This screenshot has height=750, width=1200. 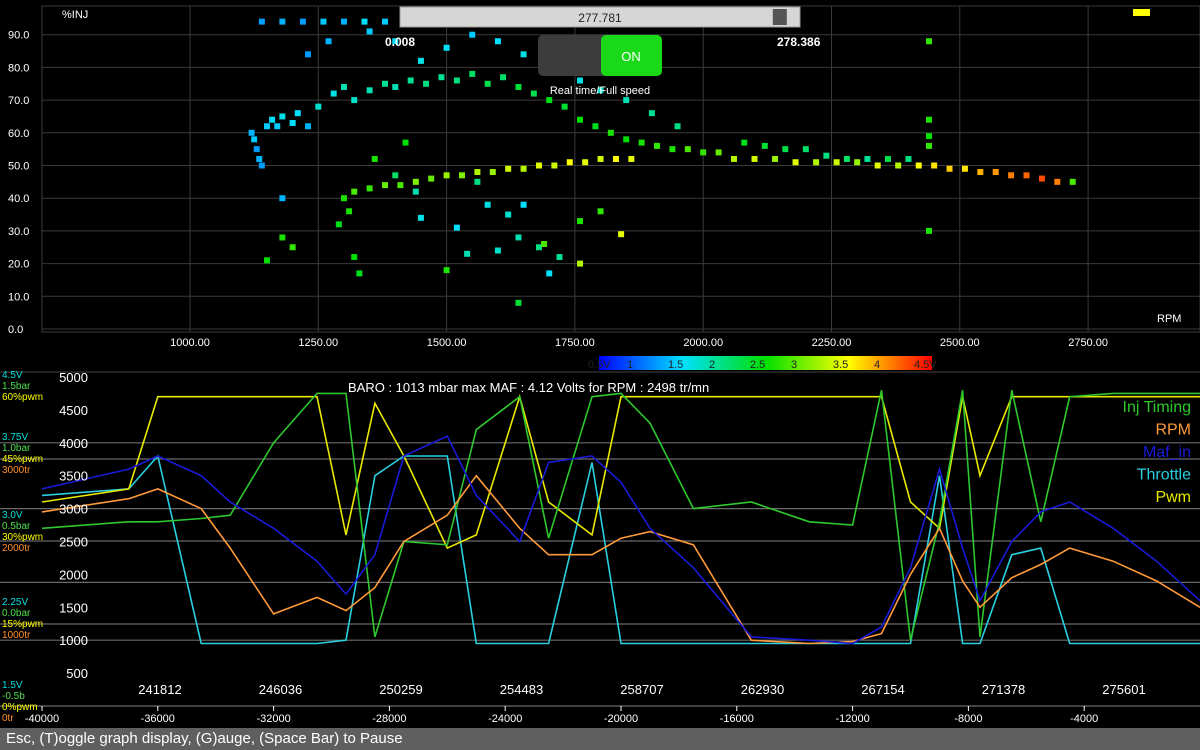 What do you see at coordinates (18, 36) in the screenshot?
I see `top-ytick: 90.0` at bounding box center [18, 36].